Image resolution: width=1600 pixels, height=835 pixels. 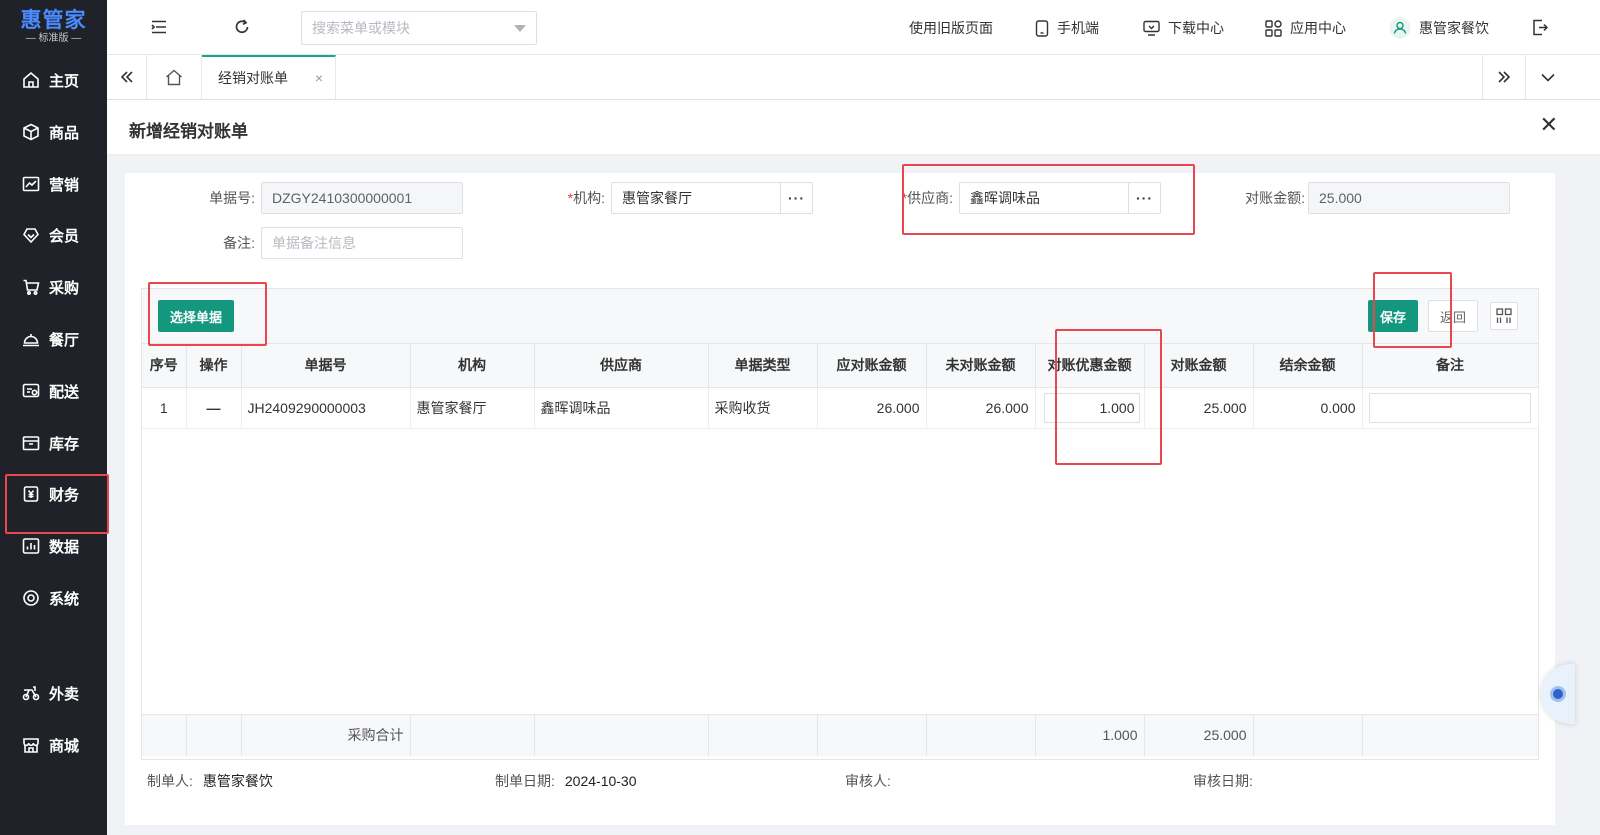 I want to click on menu-search-box, so click(x=419, y=28).